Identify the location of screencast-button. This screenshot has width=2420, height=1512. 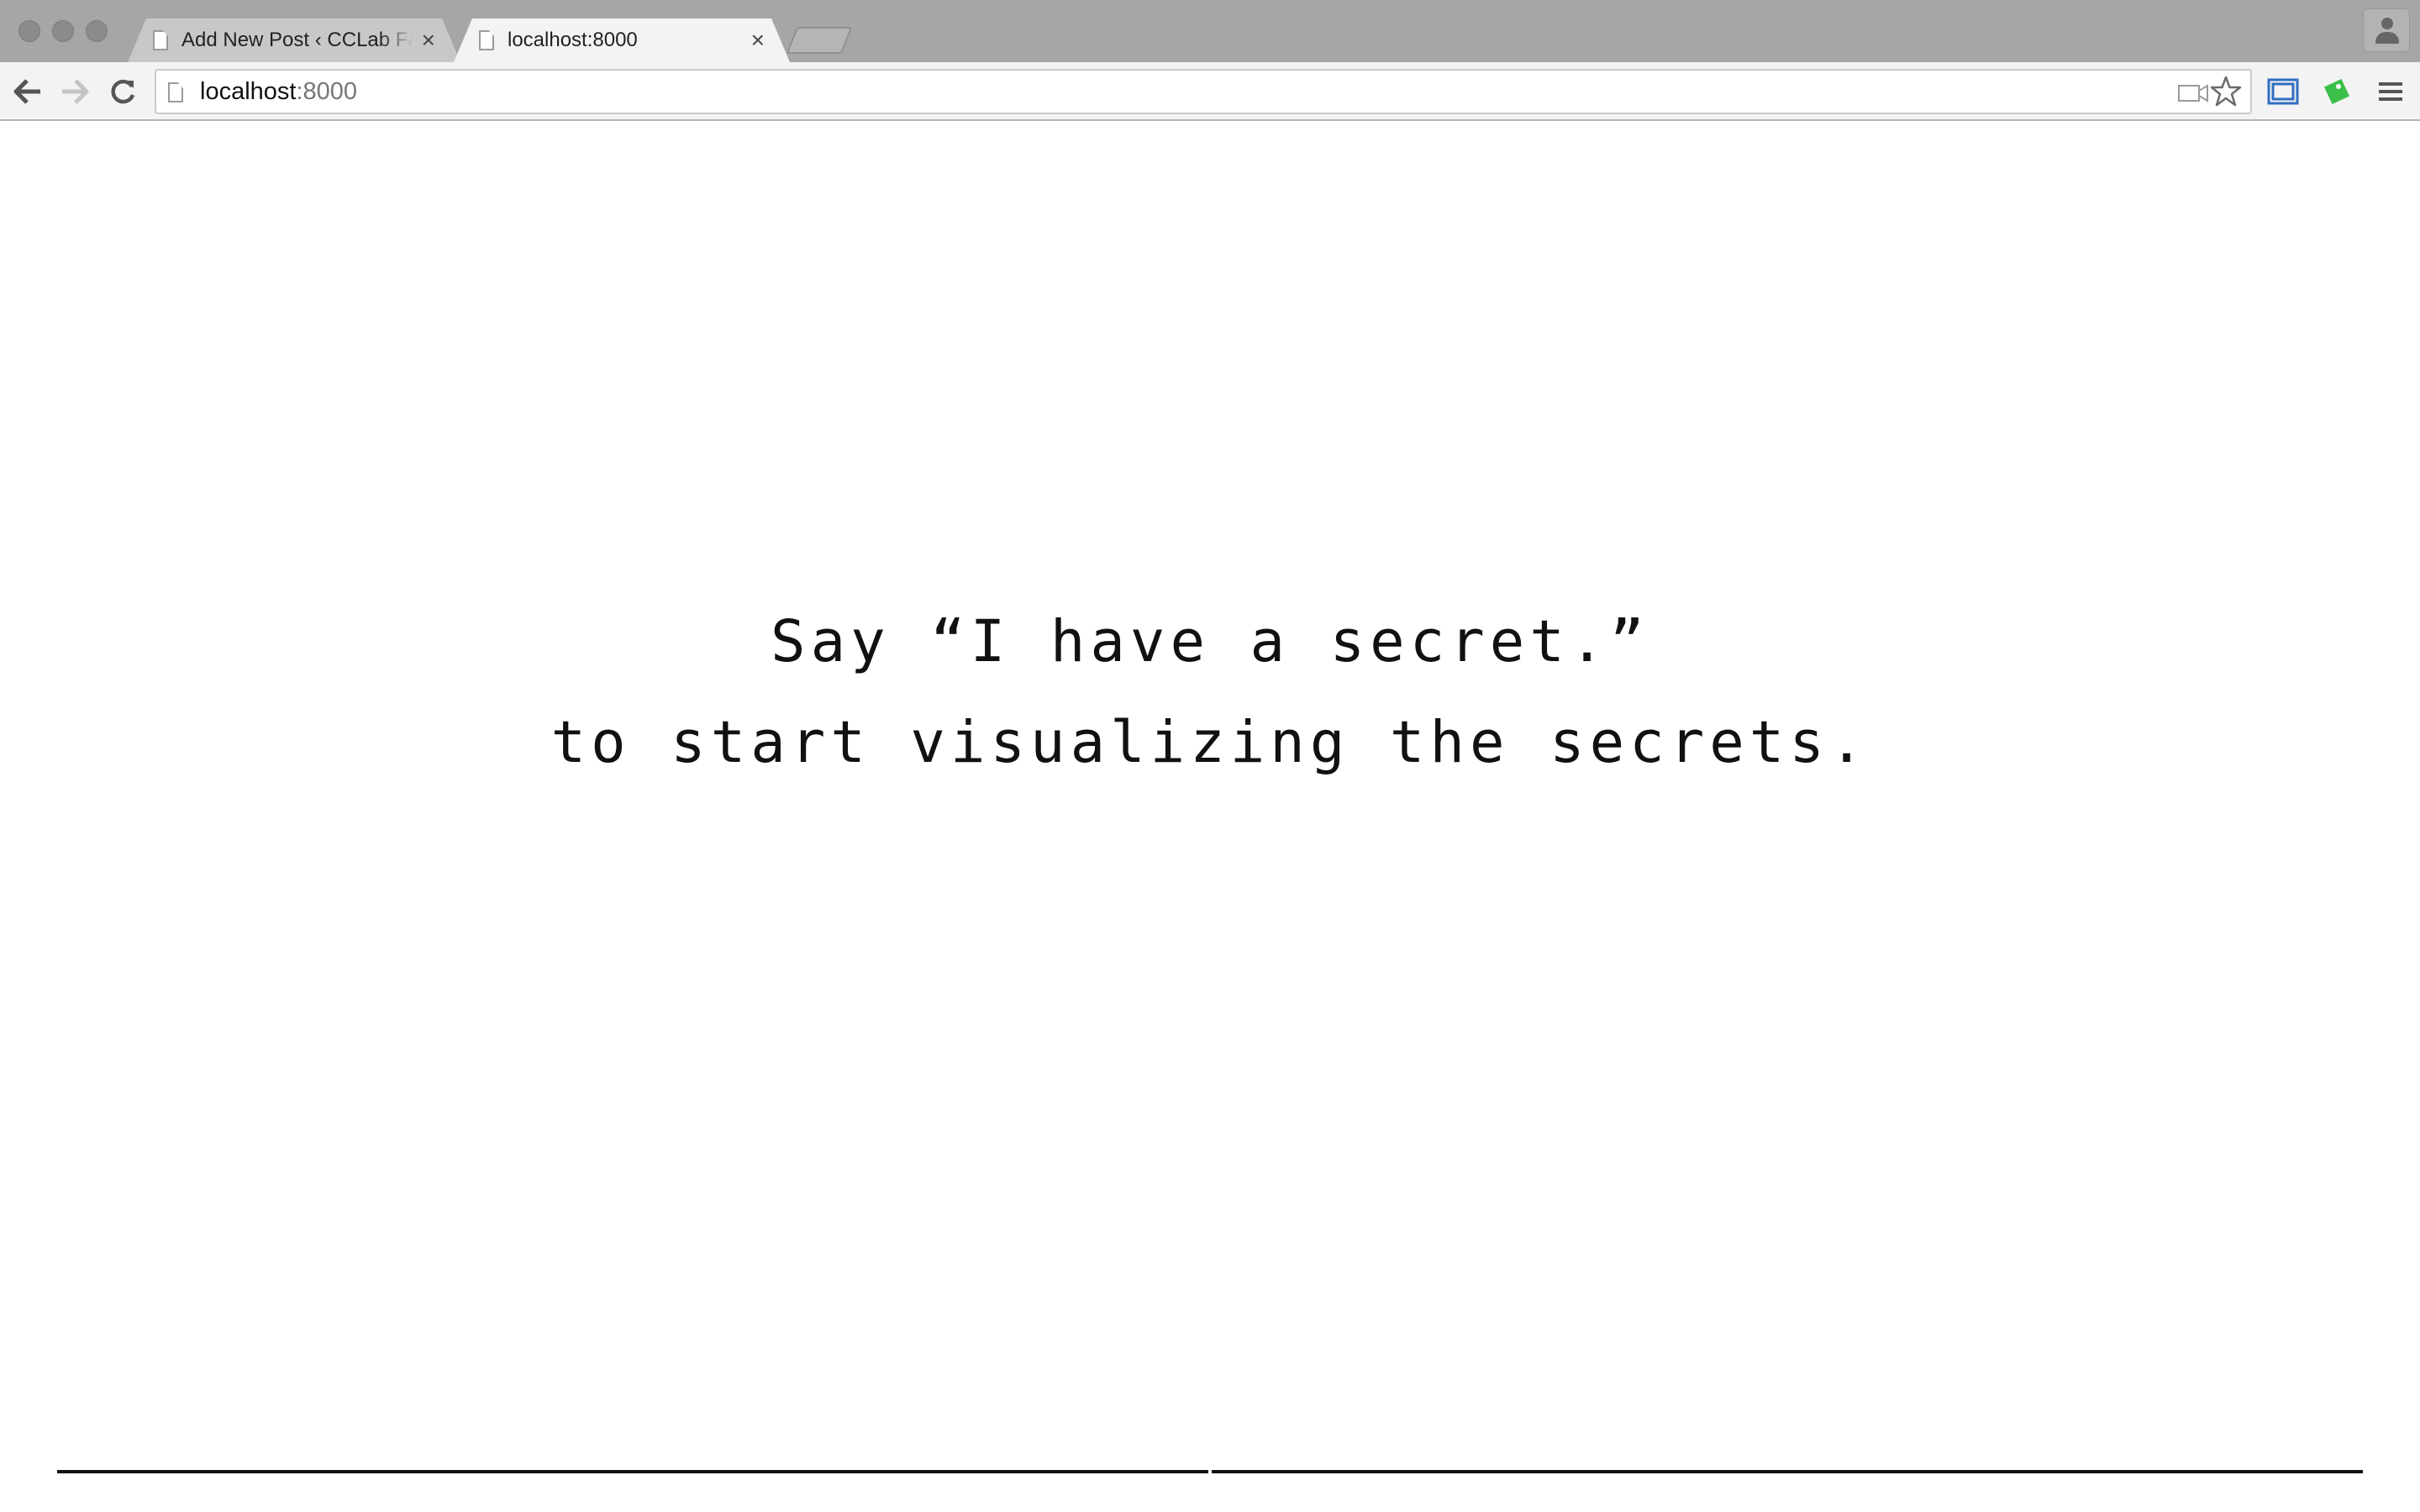
(2283, 91).